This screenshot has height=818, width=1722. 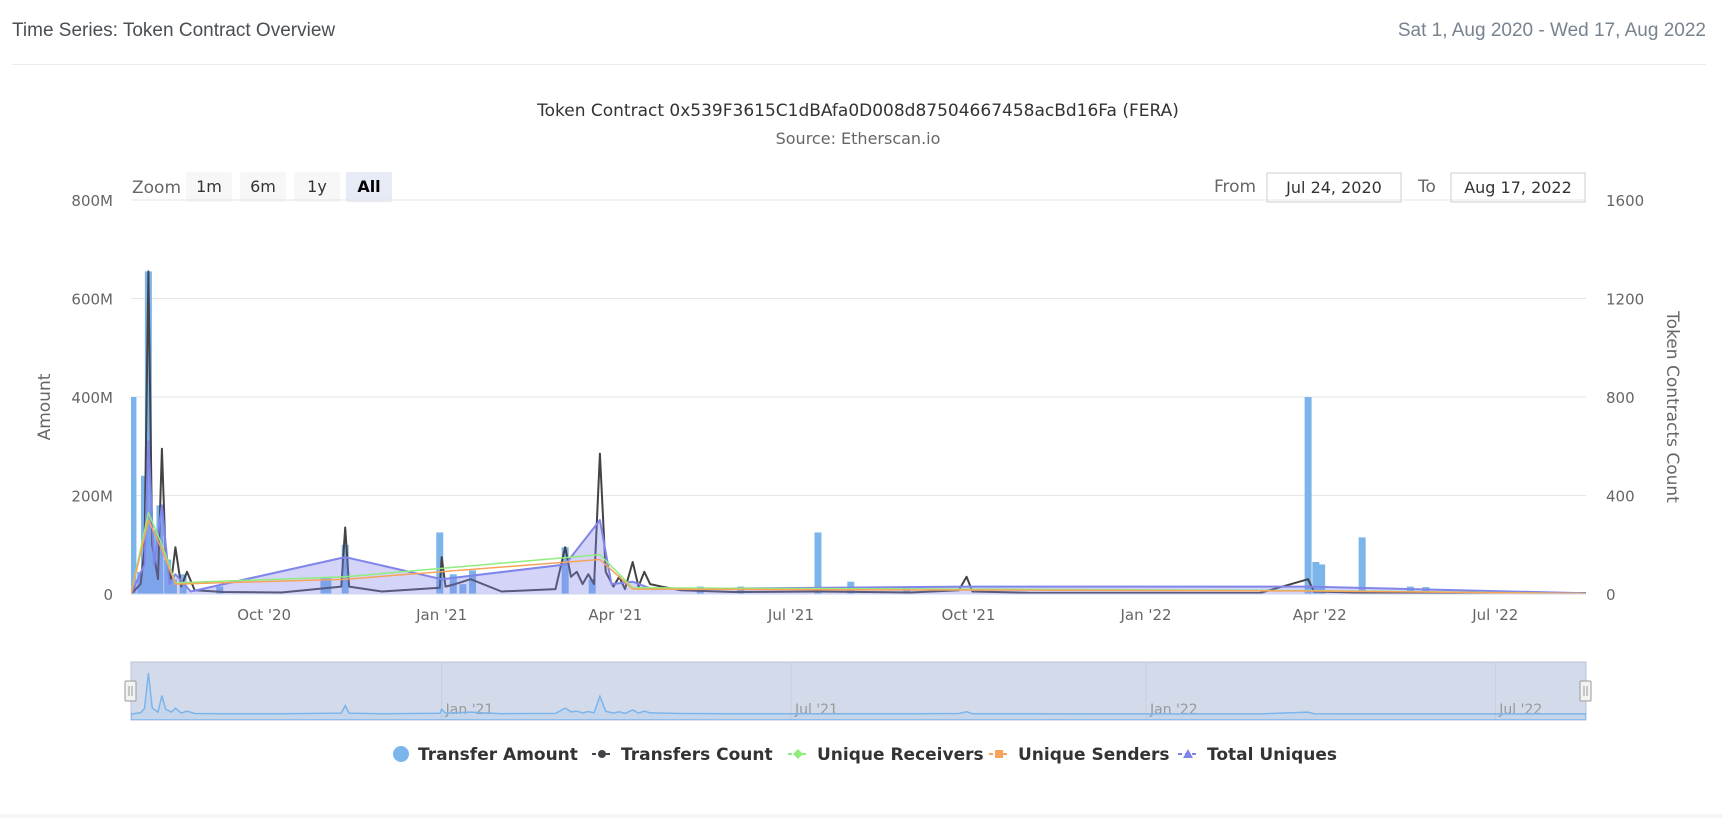 I want to click on x-tick-label: Jan '21, so click(x=441, y=615).